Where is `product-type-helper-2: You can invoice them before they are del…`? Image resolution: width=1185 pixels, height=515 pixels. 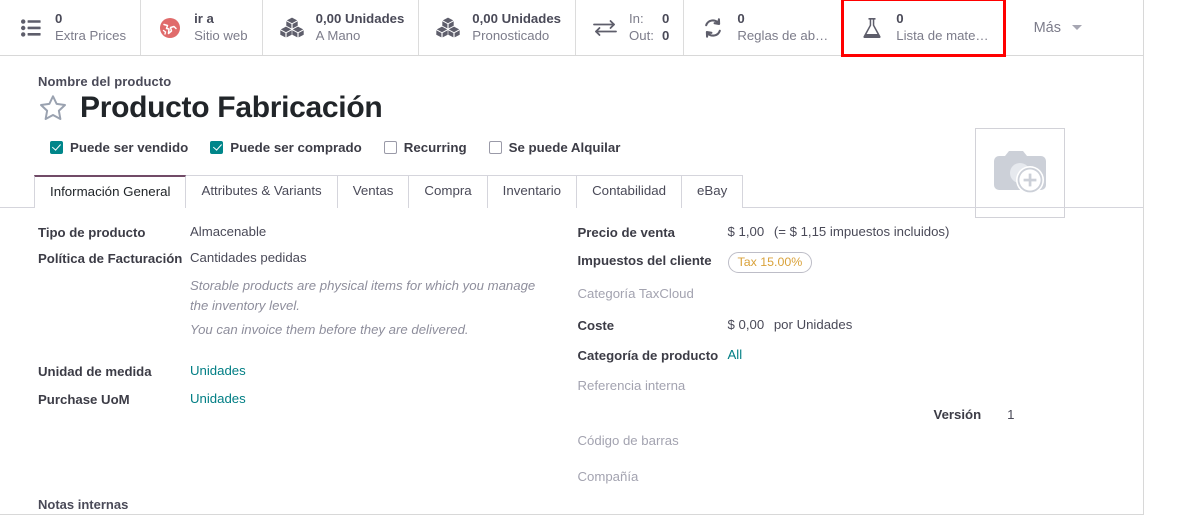
product-type-helper-2: You can invoice them before they are del… is located at coordinates (305, 330).